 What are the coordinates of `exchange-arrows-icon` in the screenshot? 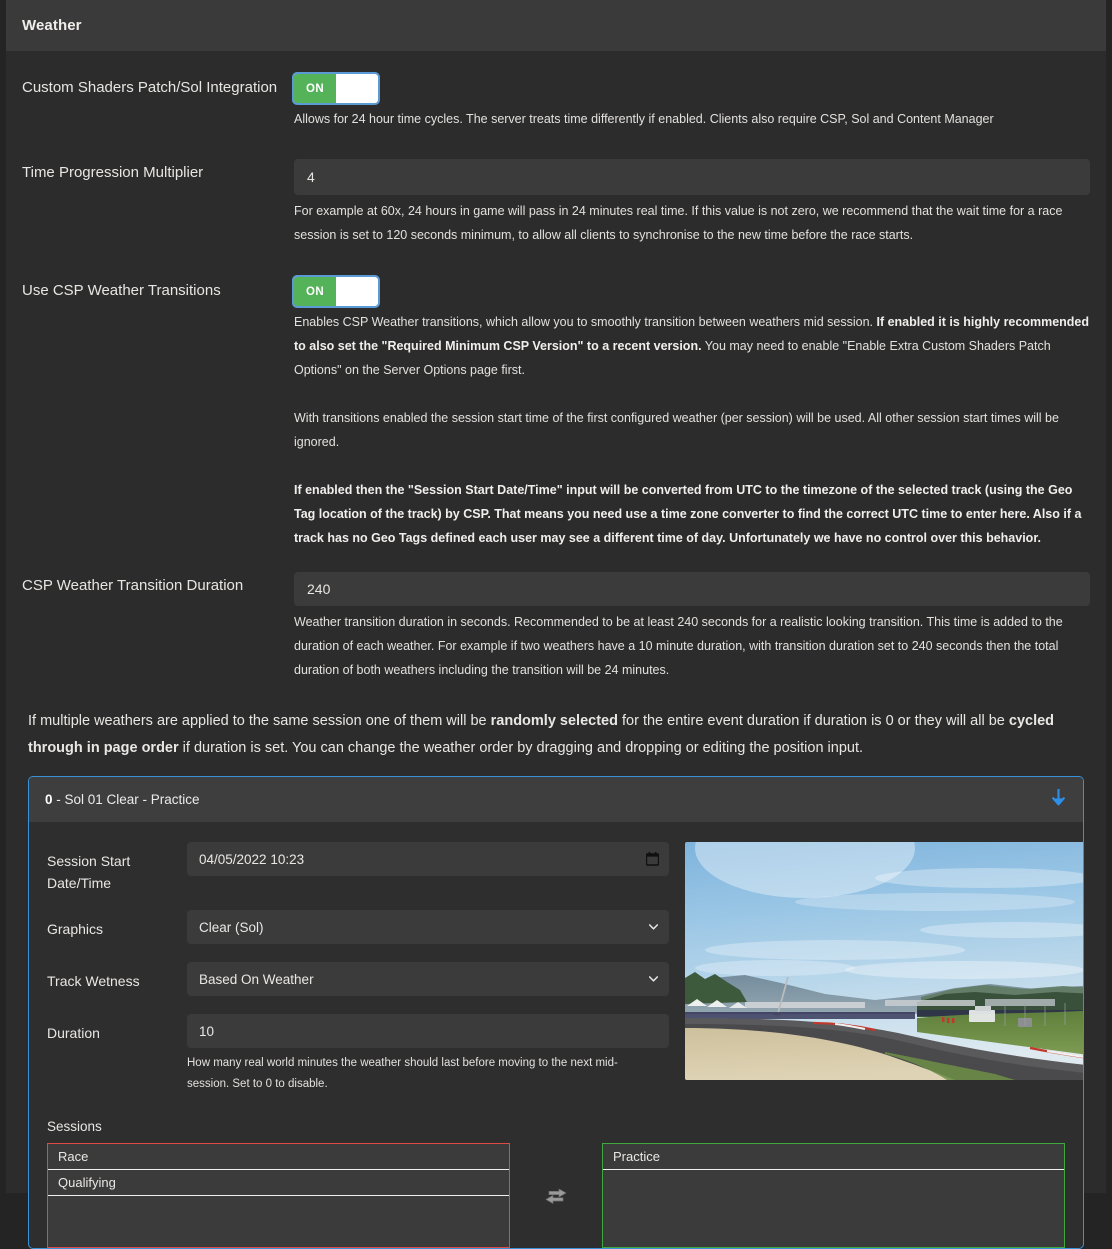 It's located at (556, 1196).